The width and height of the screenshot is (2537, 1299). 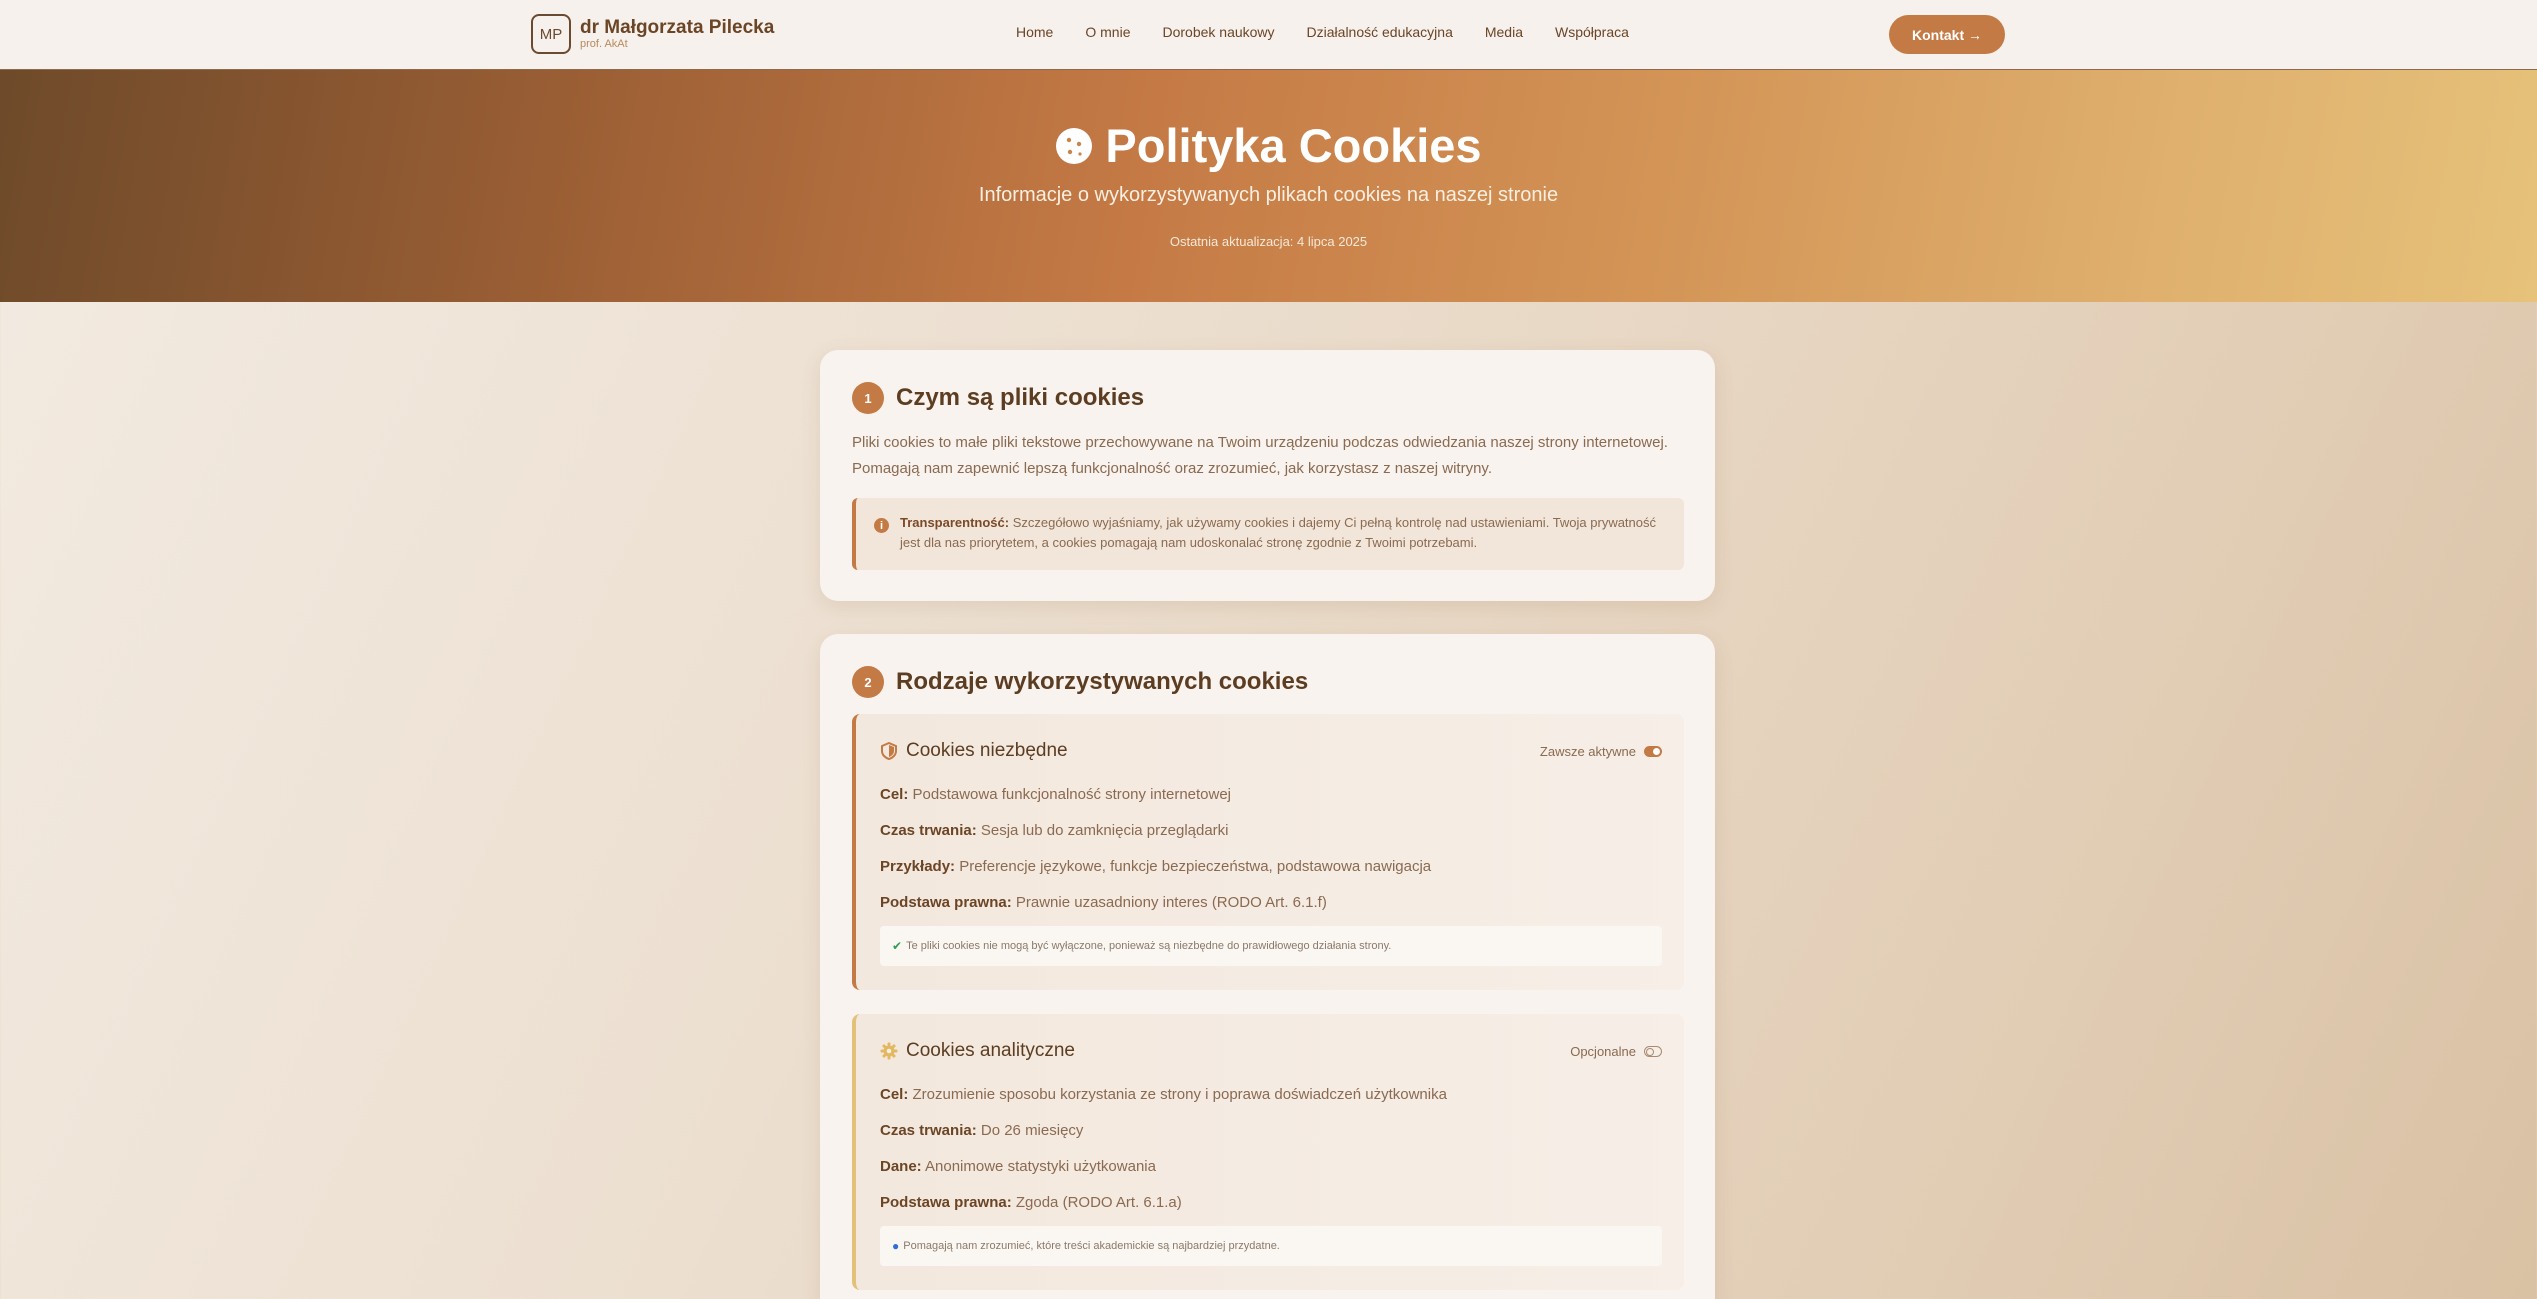 I want to click on info-row-duration: Czas trwania: Do 26 miesięcy, so click(x=981, y=1130).